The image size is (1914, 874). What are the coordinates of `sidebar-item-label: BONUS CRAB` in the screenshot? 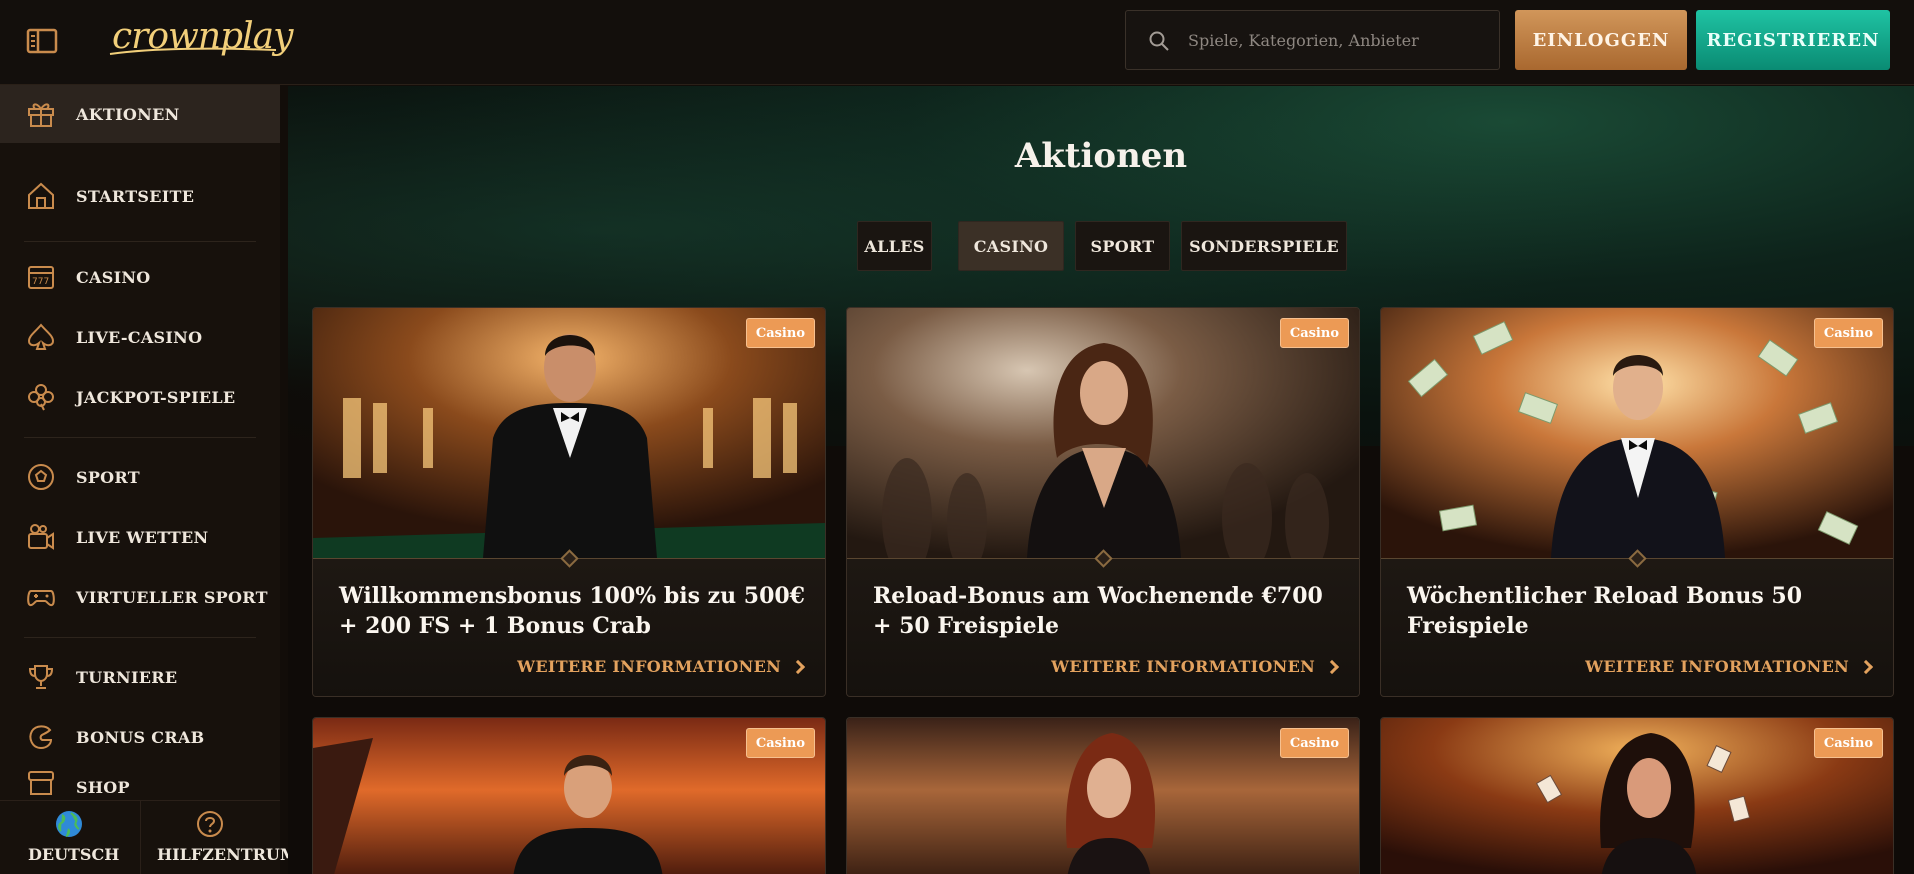 It's located at (140, 737).